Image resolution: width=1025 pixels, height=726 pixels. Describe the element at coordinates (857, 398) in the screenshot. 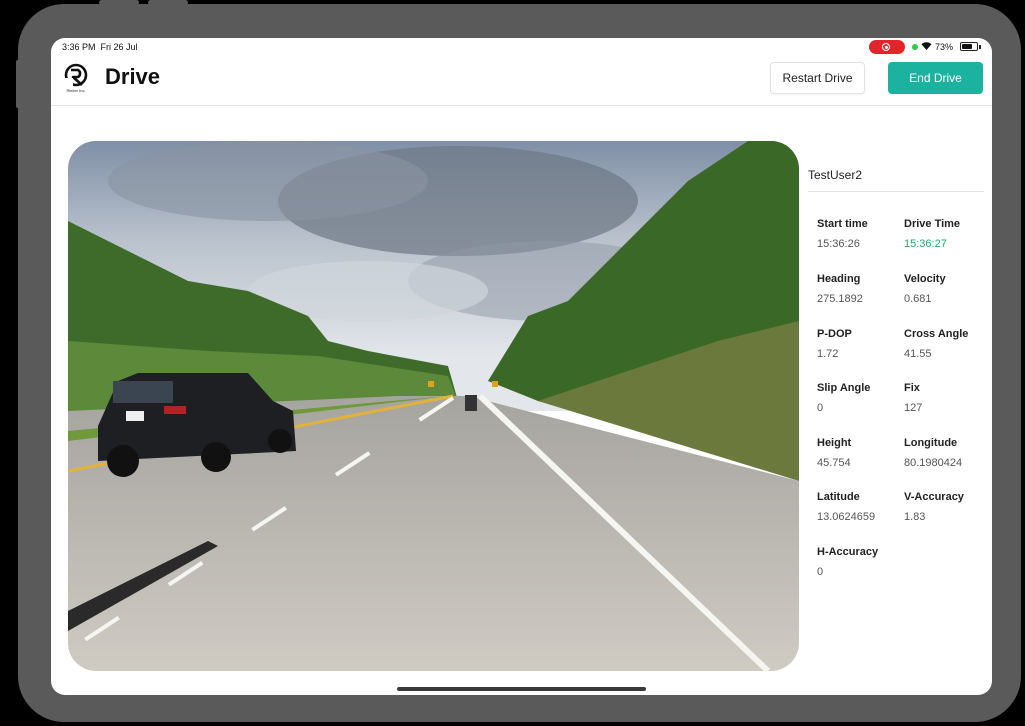

I see `field-slip-angle: Slip Angle 0` at that location.